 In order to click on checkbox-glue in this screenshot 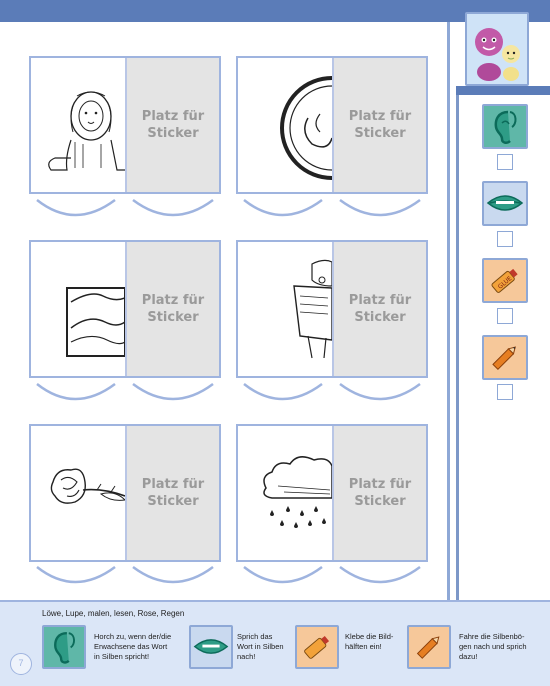, I will do `click(505, 316)`.